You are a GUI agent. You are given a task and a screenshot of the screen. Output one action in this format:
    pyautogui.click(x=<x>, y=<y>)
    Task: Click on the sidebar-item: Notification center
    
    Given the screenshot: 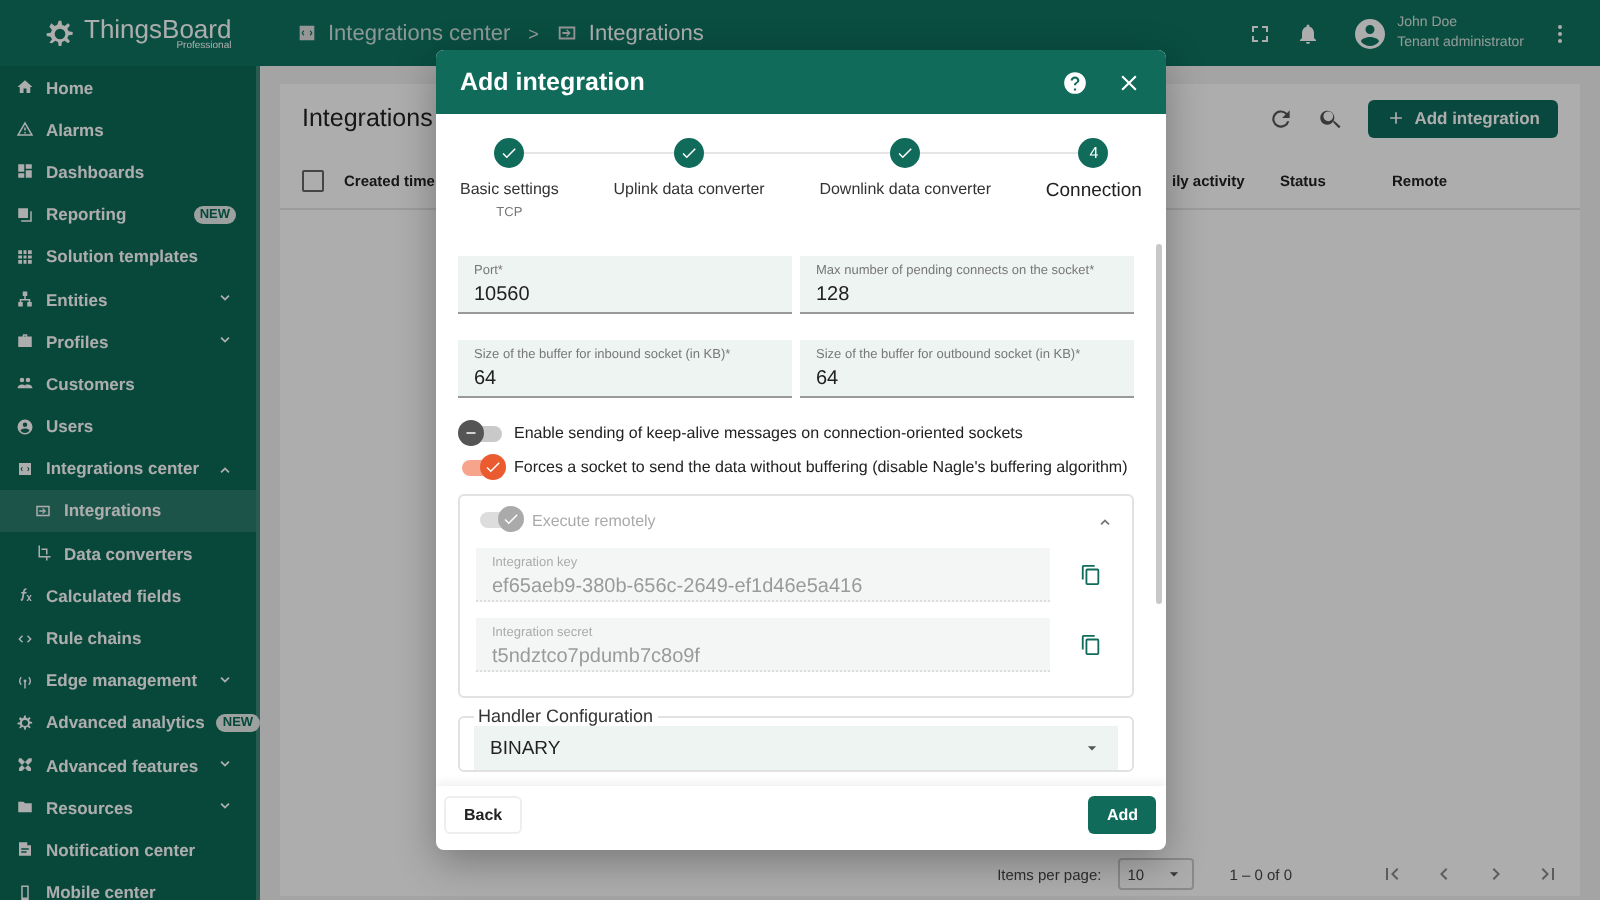 What is the action you would take?
    pyautogui.click(x=128, y=850)
    